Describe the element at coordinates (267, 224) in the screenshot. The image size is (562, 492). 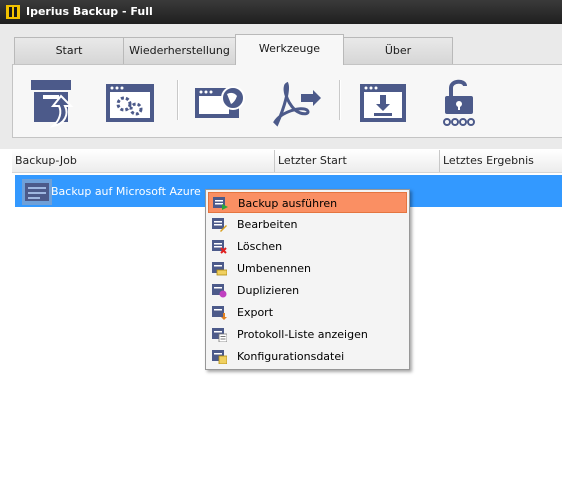
I see `menu-item-label: Bearbeiten` at that location.